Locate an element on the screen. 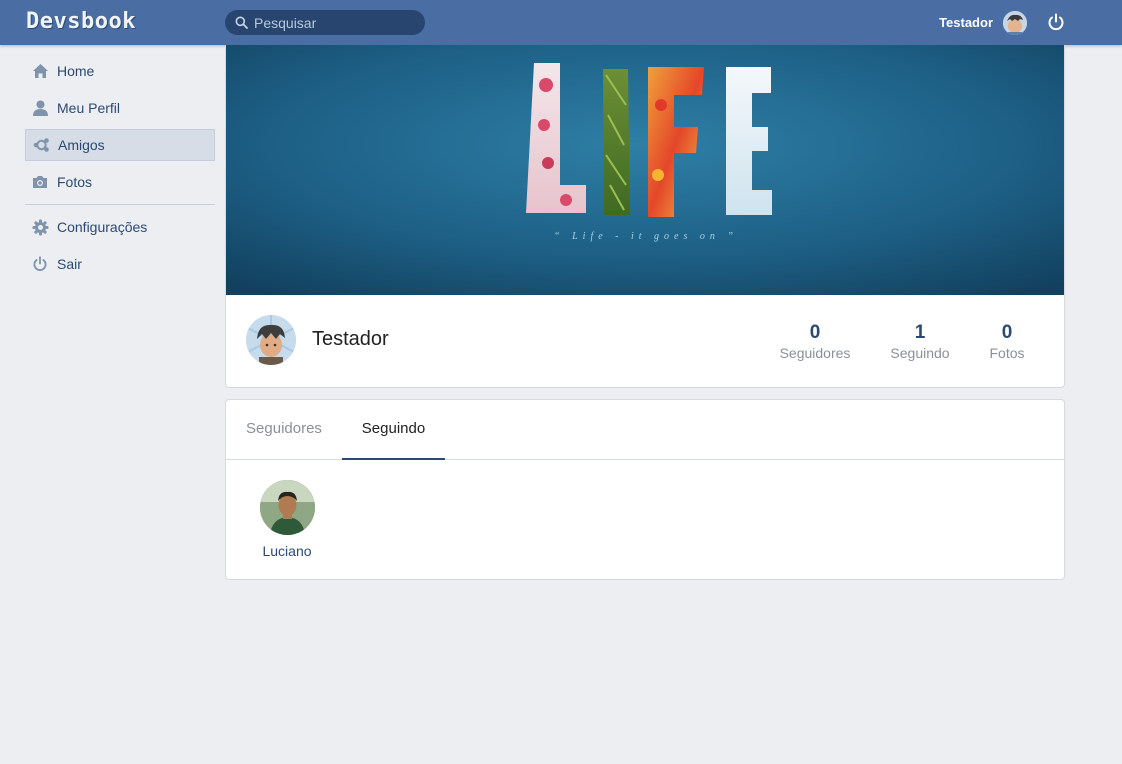 The height and width of the screenshot is (764, 1122). sidebar-item-amigos: Amigos is located at coordinates (120, 145).